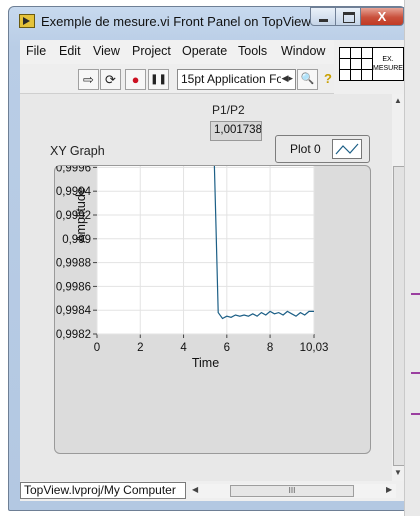 The height and width of the screenshot is (516, 420). I want to click on close-button: X, so click(382, 16).